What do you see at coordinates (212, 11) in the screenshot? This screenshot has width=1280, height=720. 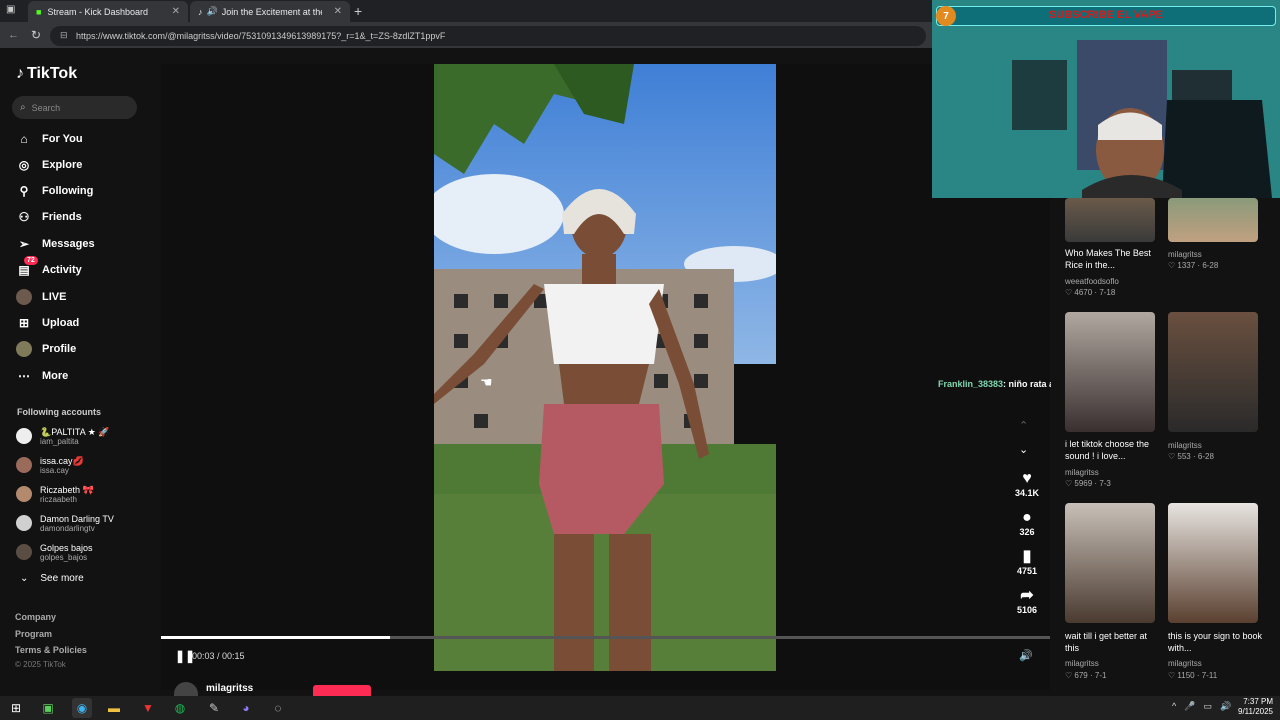 I see `speaker-icon: 🔊` at bounding box center [212, 11].